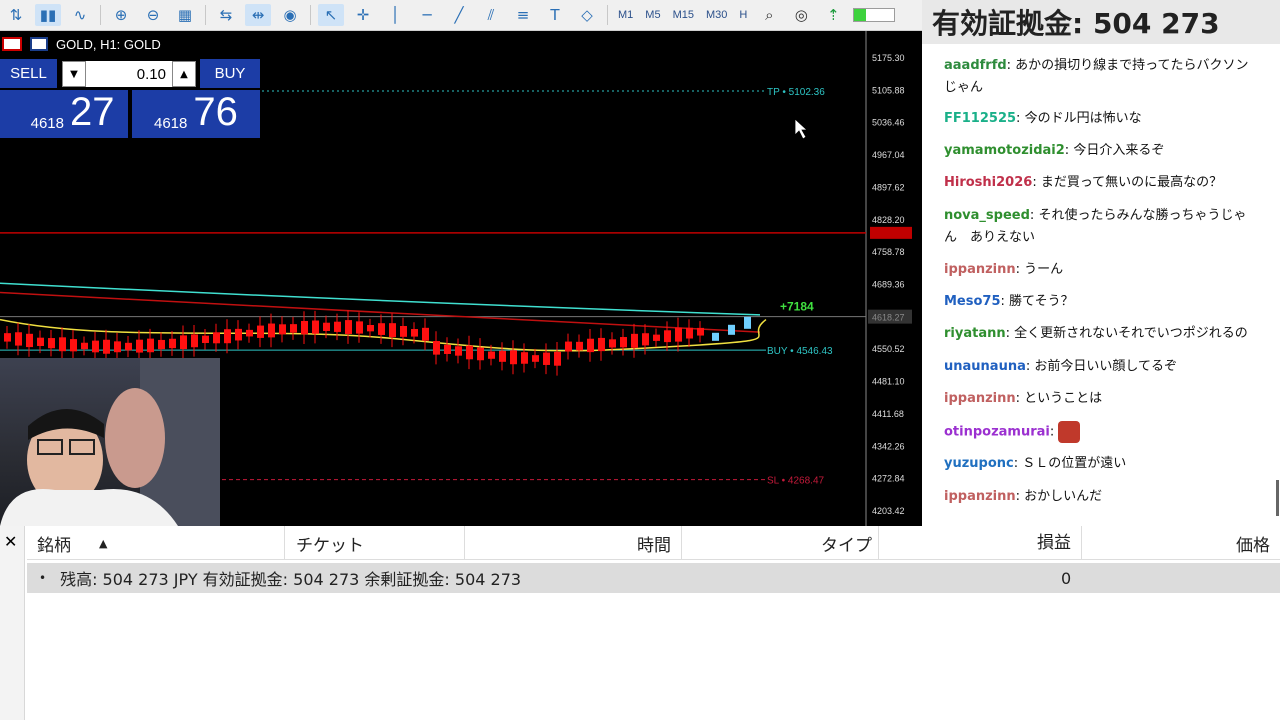 The image size is (1280, 720). Describe the element at coordinates (80, 15) in the screenshot. I see `line-chart-icon: ∿` at that location.